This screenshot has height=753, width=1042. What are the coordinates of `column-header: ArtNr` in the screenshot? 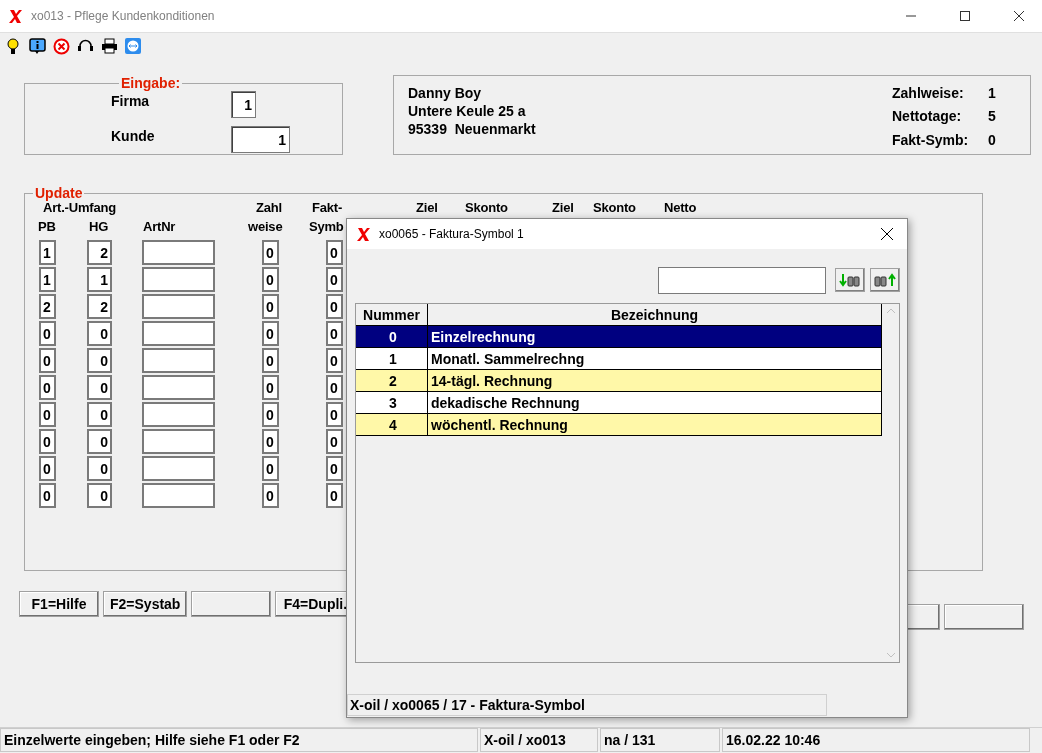 It's located at (159, 227).